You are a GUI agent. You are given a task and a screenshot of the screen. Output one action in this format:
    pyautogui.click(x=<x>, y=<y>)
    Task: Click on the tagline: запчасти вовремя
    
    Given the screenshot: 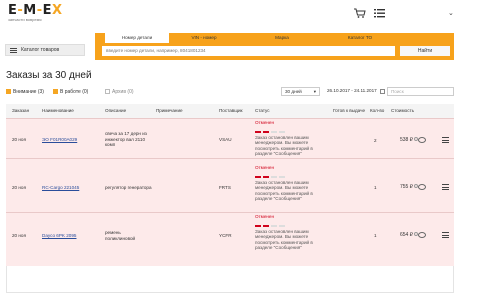 What is the action you would take?
    pyautogui.click(x=25, y=19)
    